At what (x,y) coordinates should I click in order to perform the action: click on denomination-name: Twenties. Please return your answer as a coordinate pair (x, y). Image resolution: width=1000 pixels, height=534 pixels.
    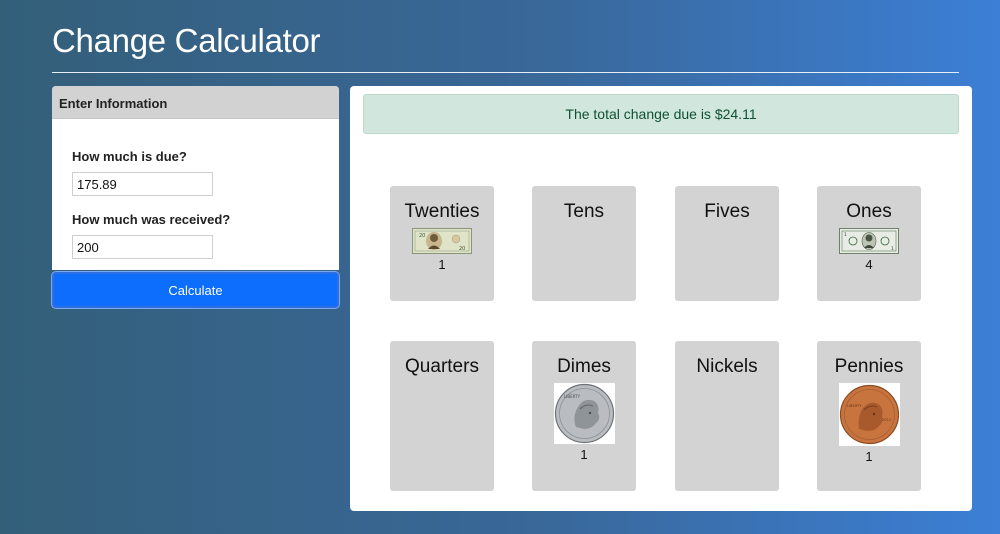
    Looking at the image, I should click on (442, 211).